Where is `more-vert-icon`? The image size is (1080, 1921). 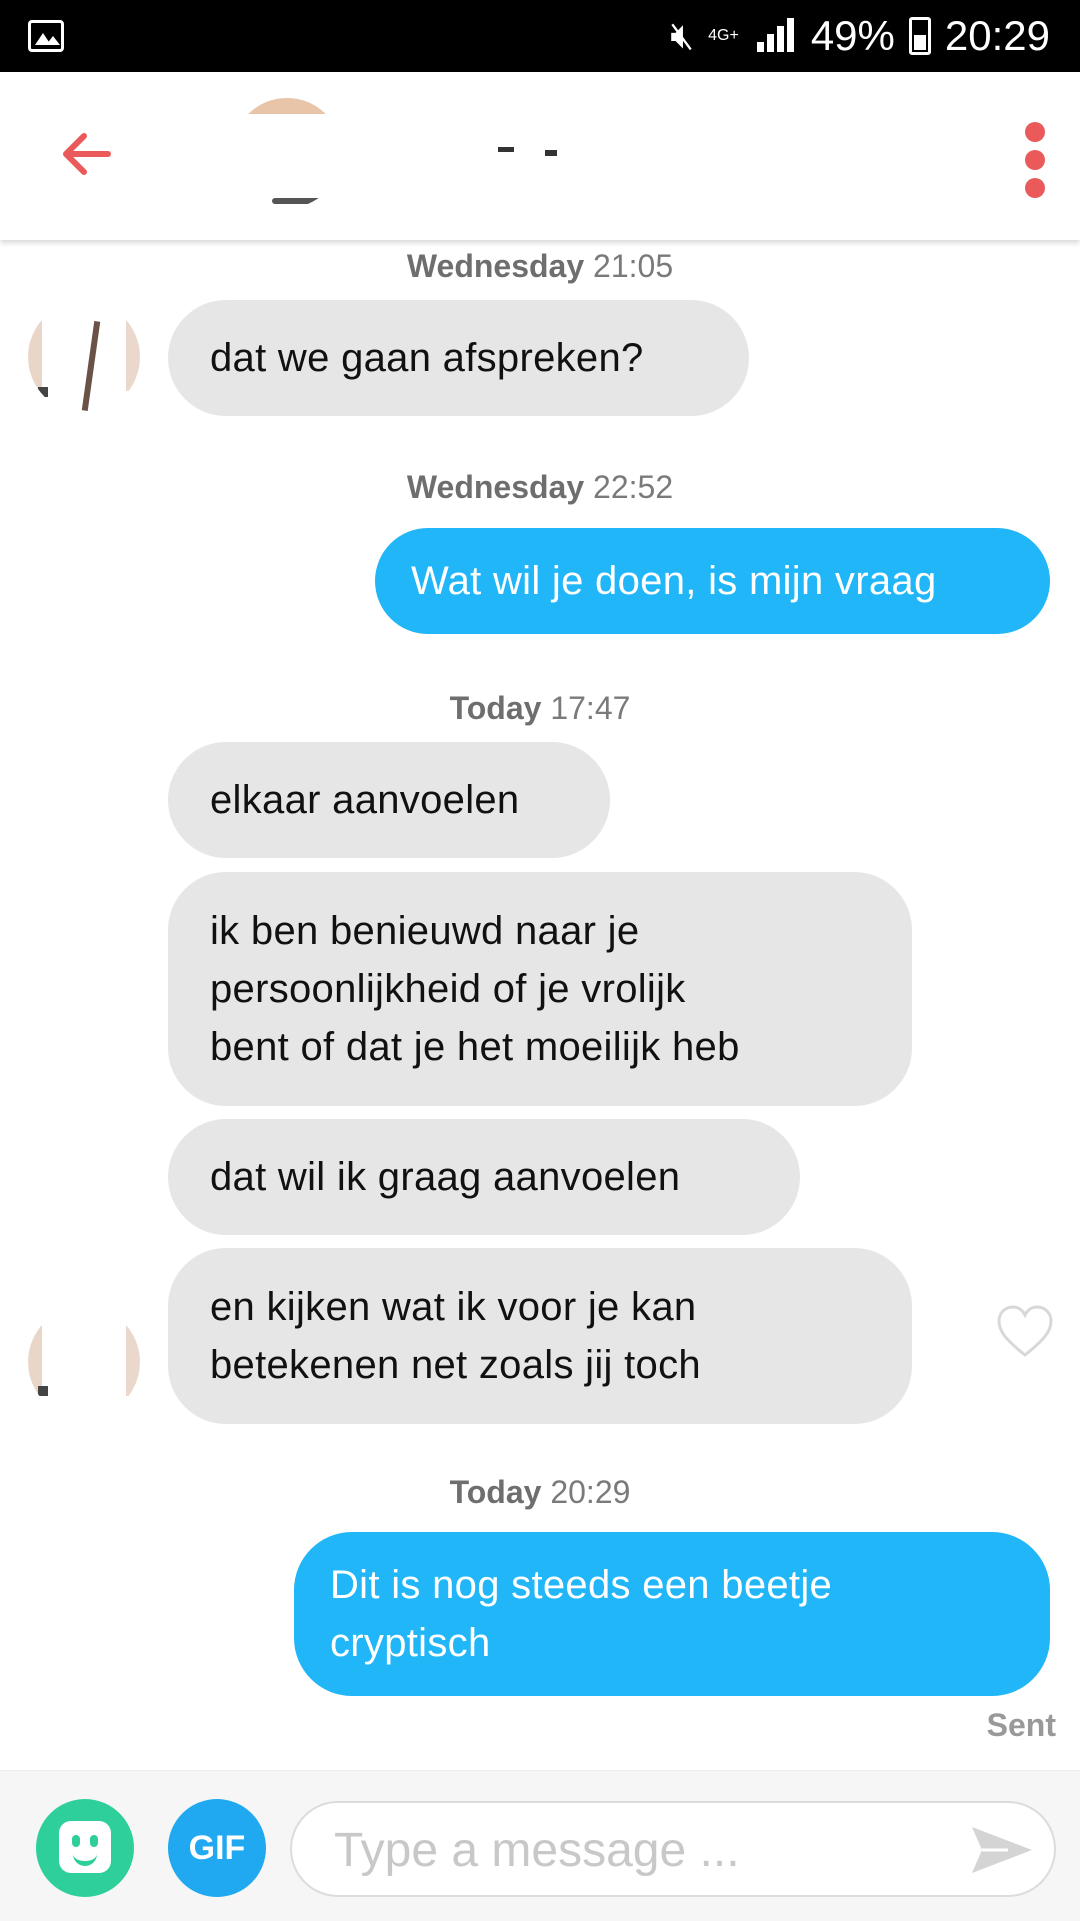
more-vert-icon is located at coordinates (1035, 162).